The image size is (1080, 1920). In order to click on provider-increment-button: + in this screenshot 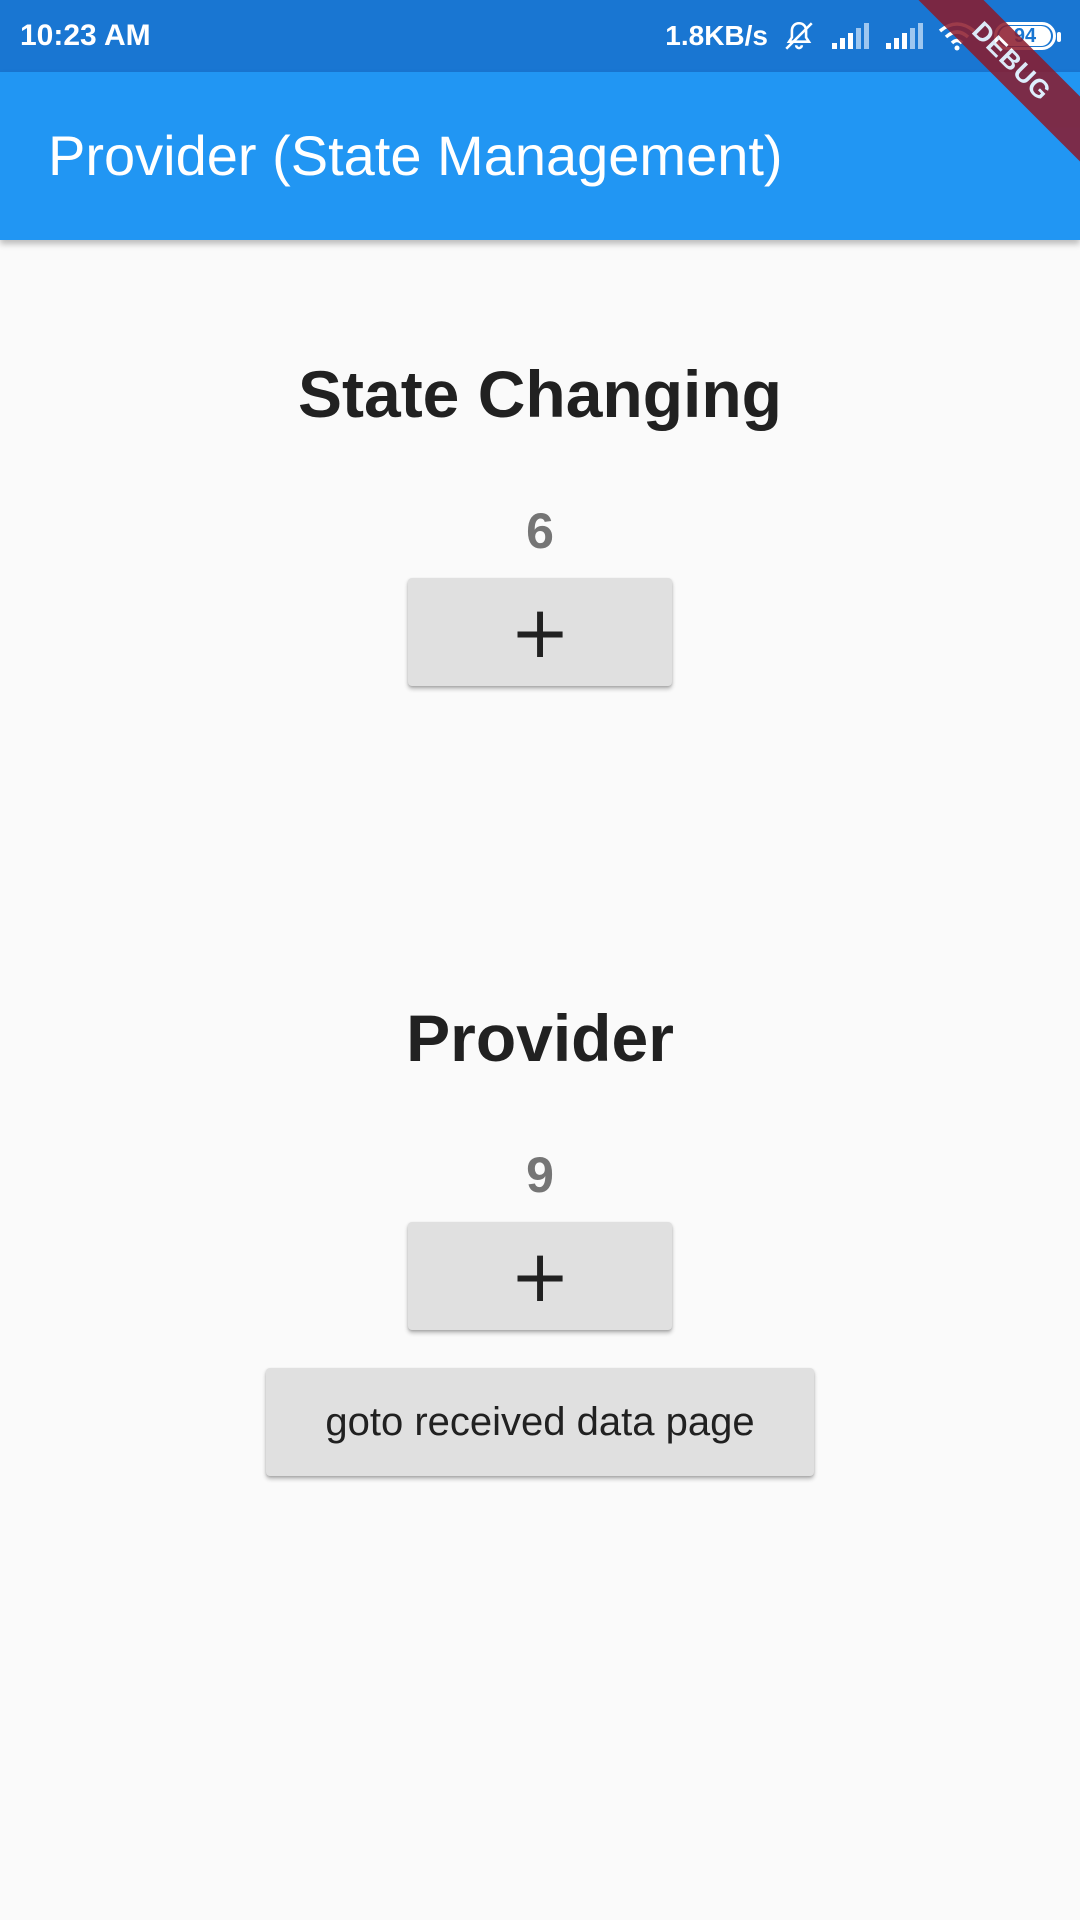, I will do `click(540, 1276)`.